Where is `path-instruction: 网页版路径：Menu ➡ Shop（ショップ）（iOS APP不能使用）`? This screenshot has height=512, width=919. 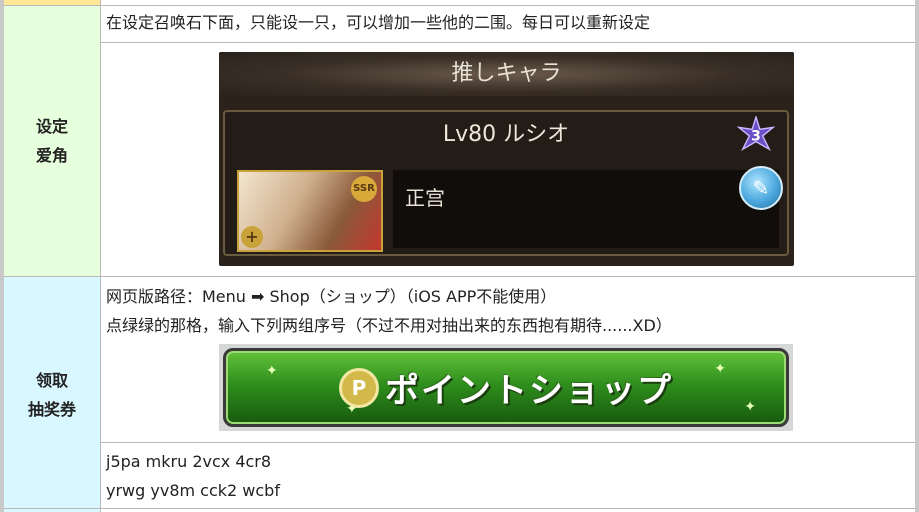
path-instruction: 网页版路径：Menu ➡ Shop（ショップ）（iOS APP不能使用） is located at coordinates (331, 296).